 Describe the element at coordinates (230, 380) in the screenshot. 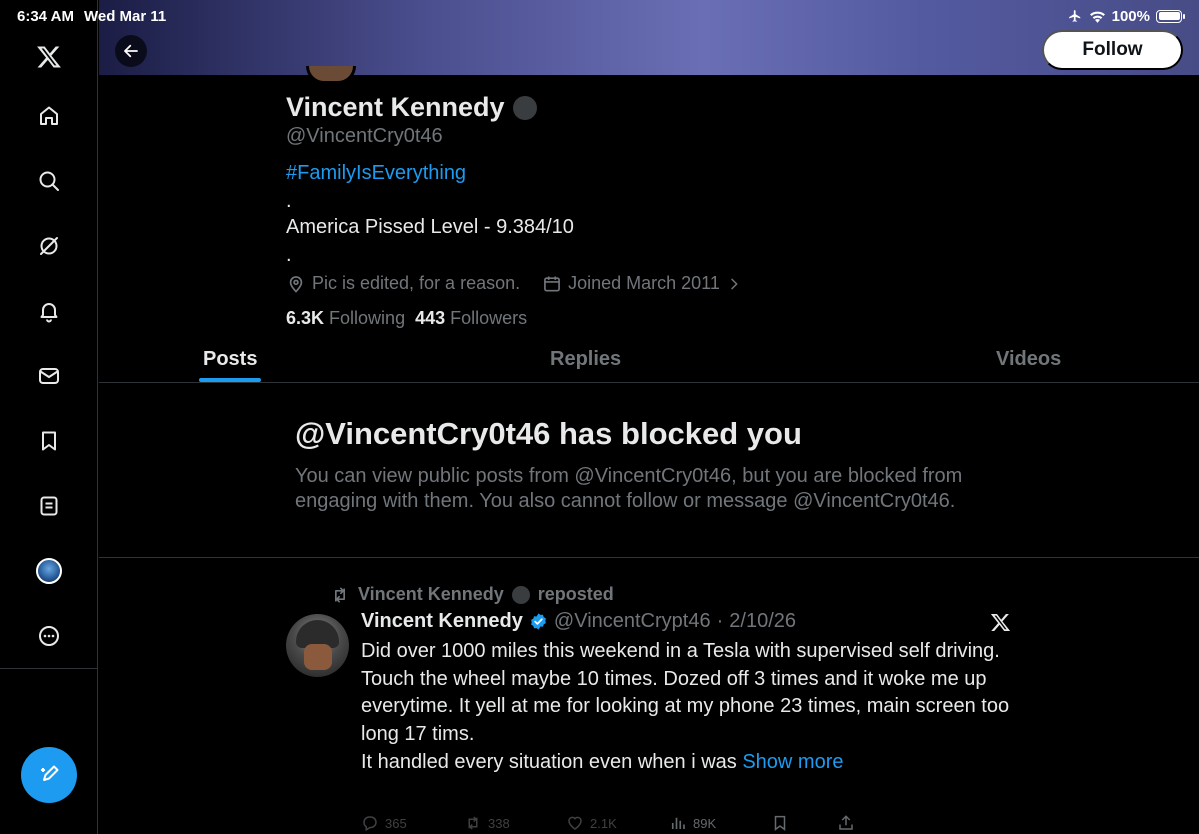

I see `active-tab-indicator` at that location.